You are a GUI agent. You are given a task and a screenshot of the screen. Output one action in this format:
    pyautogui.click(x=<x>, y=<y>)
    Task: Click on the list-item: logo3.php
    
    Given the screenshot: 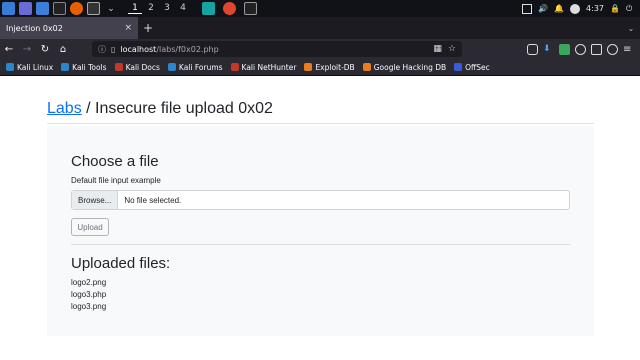 What is the action you would take?
    pyautogui.click(x=89, y=294)
    